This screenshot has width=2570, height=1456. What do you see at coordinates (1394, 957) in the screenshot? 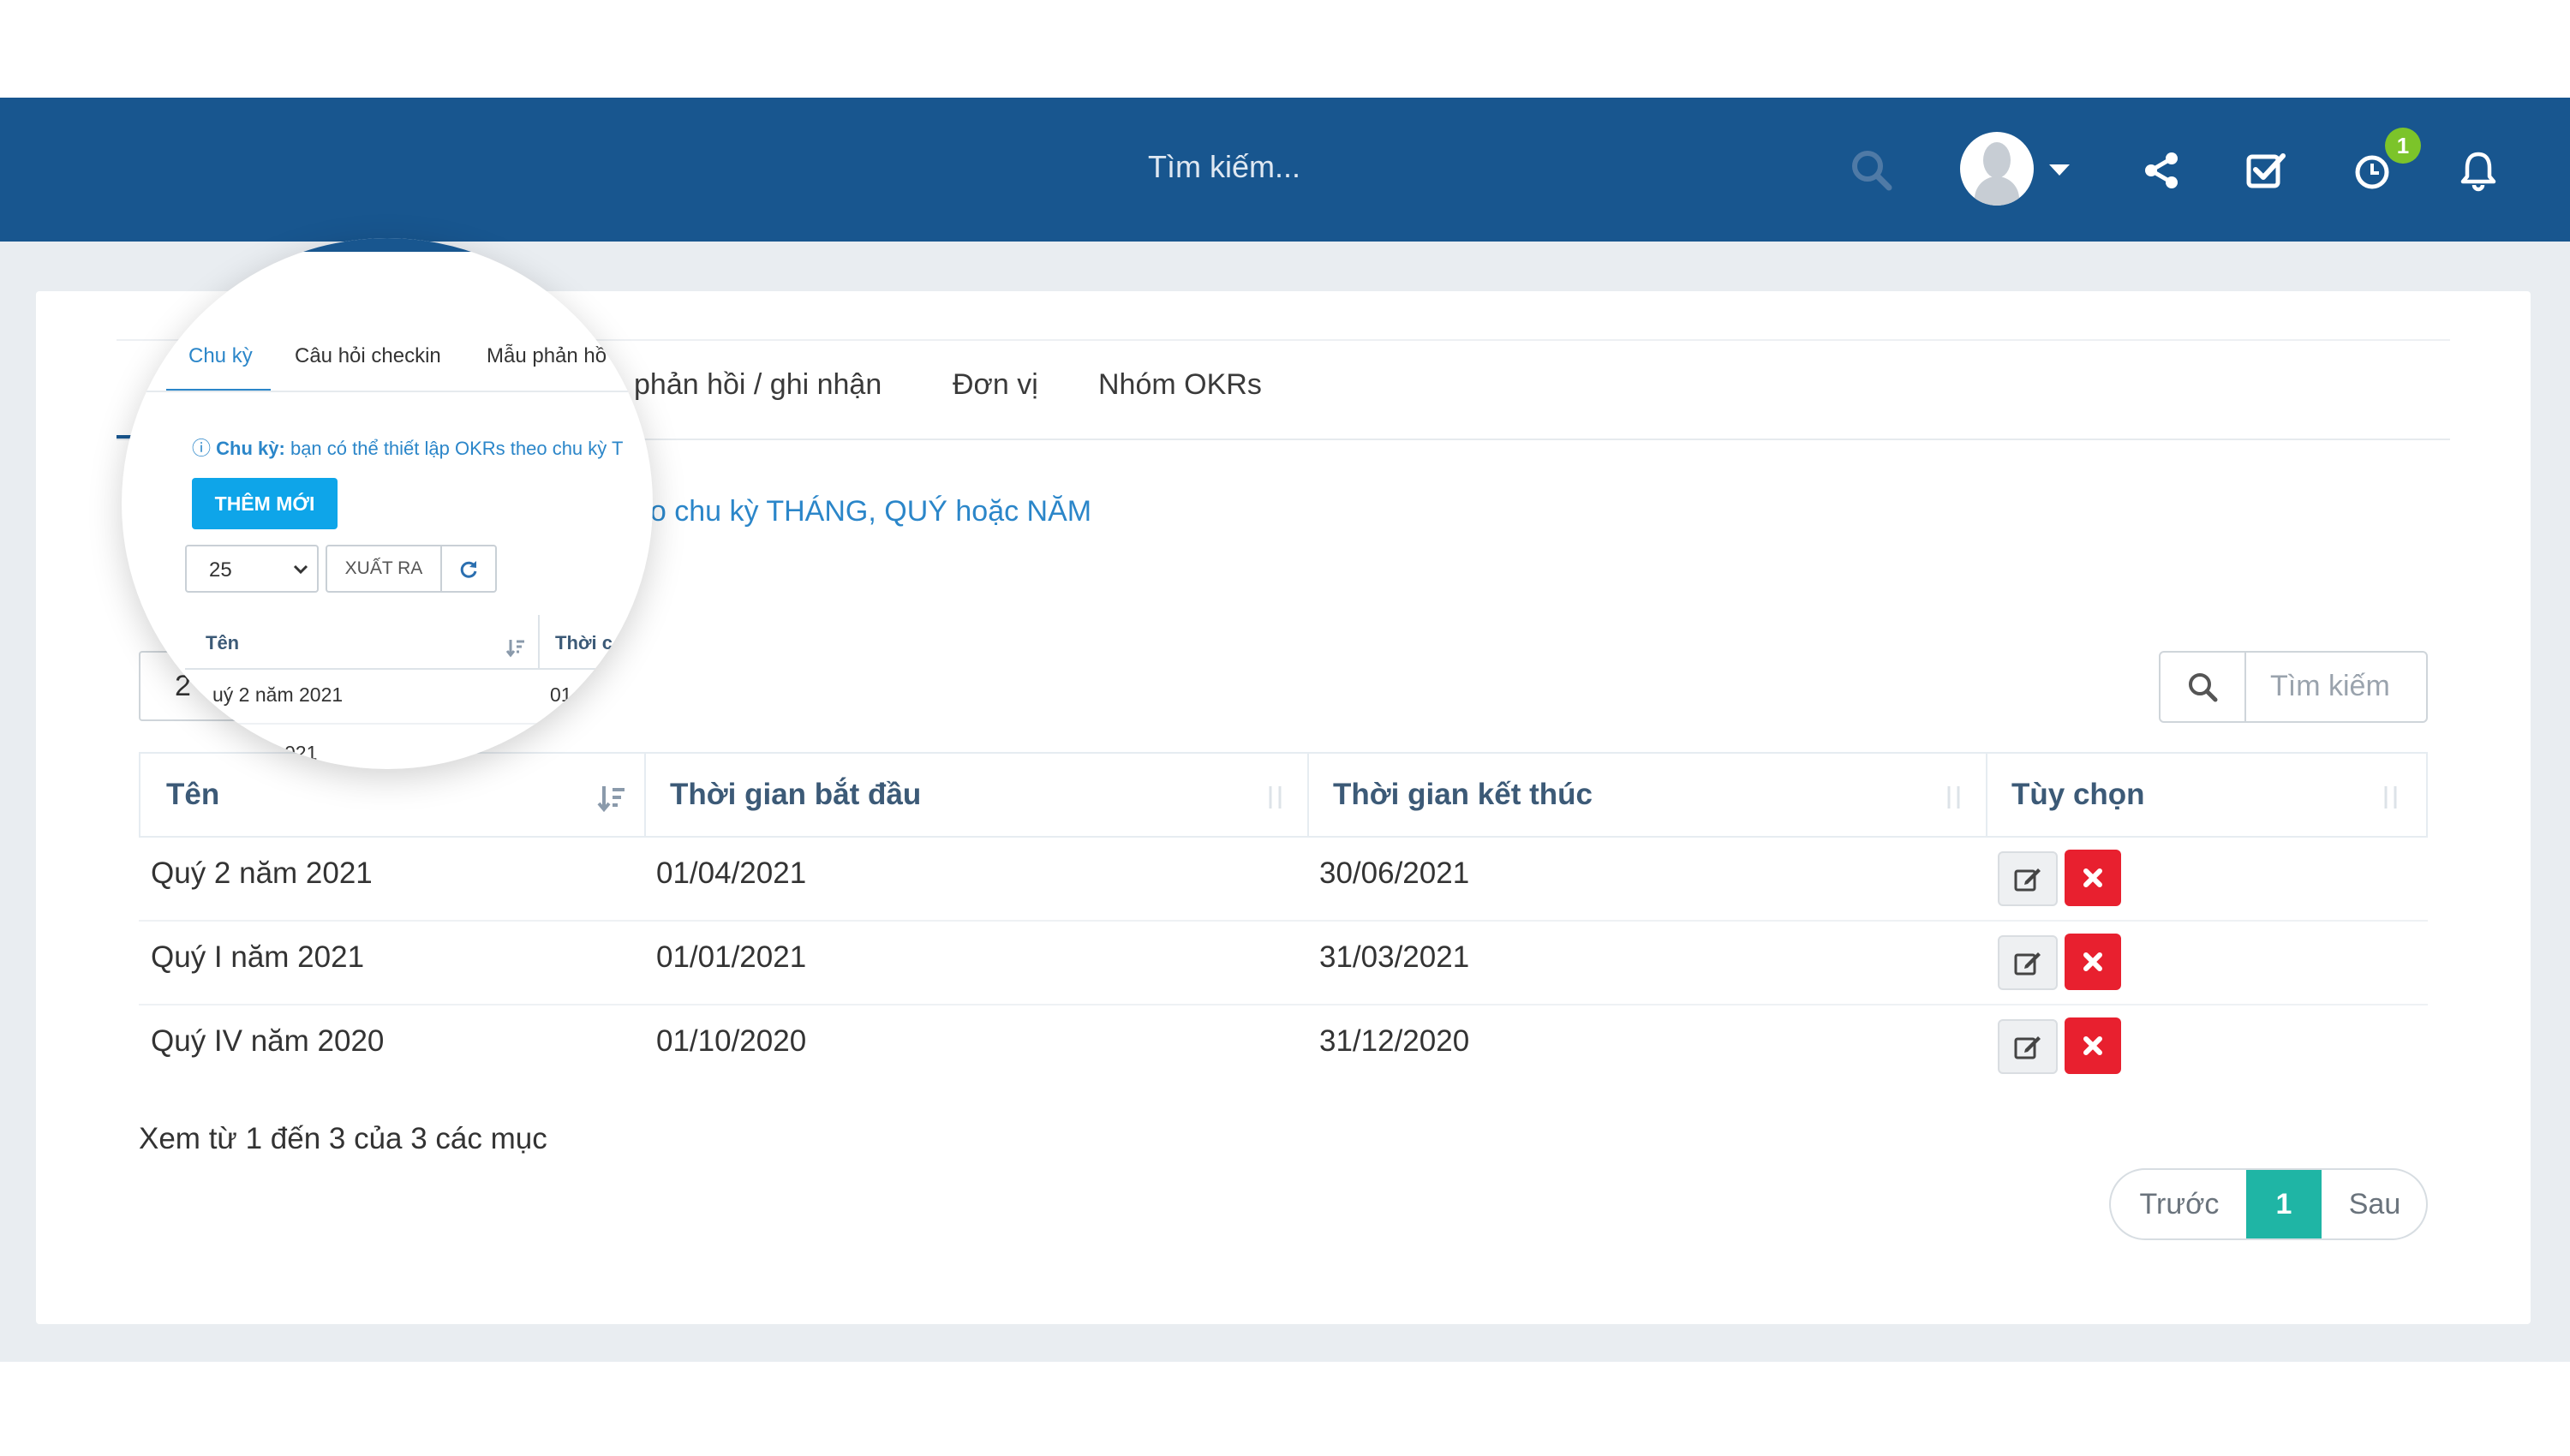
I see `cell-end: 31/03/2021` at bounding box center [1394, 957].